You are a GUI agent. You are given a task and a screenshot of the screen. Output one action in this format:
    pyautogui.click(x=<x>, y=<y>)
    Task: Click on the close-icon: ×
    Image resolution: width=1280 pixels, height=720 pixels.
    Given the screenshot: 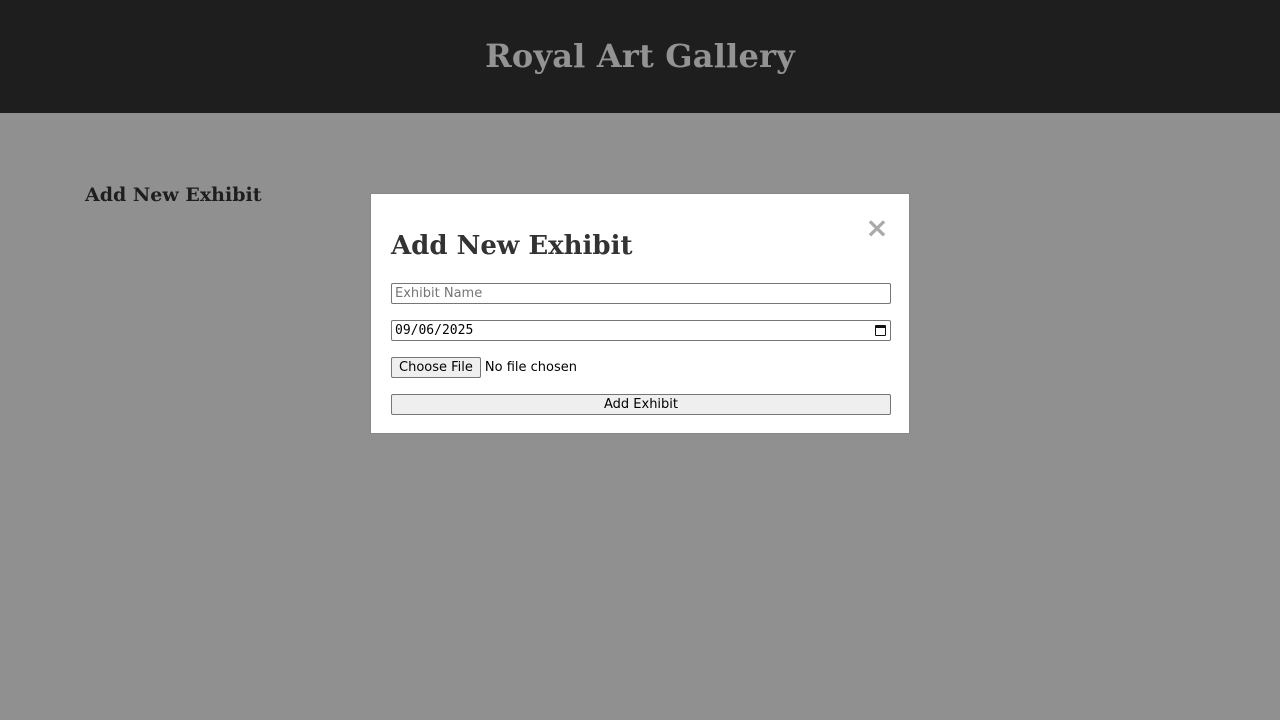 What is the action you would take?
    pyautogui.click(x=877, y=228)
    